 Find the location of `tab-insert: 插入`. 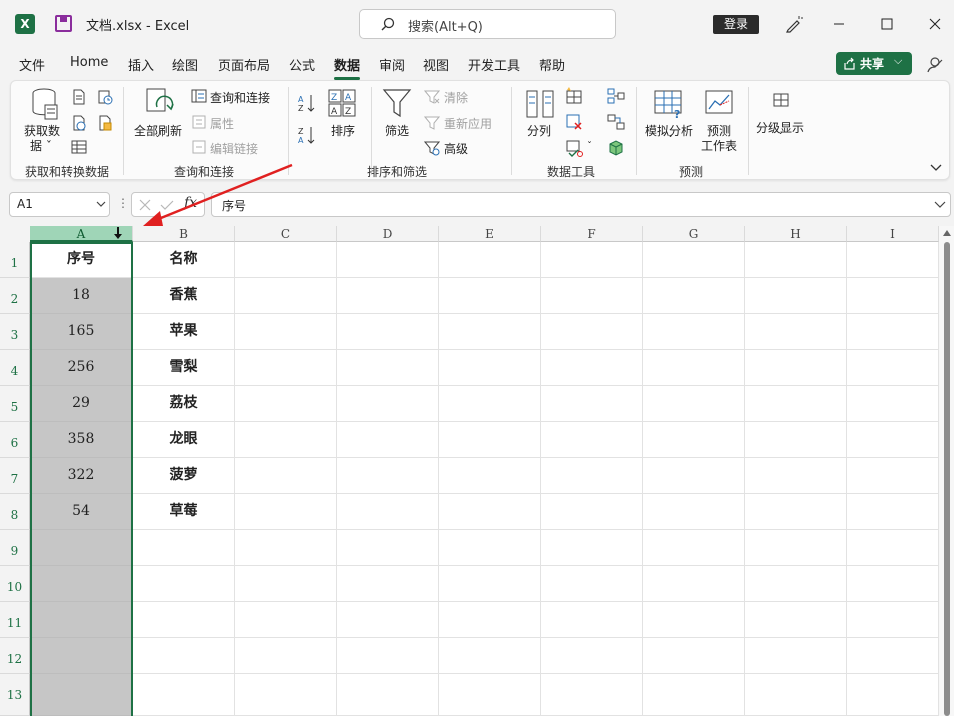

tab-insert: 插入 is located at coordinates (141, 64).